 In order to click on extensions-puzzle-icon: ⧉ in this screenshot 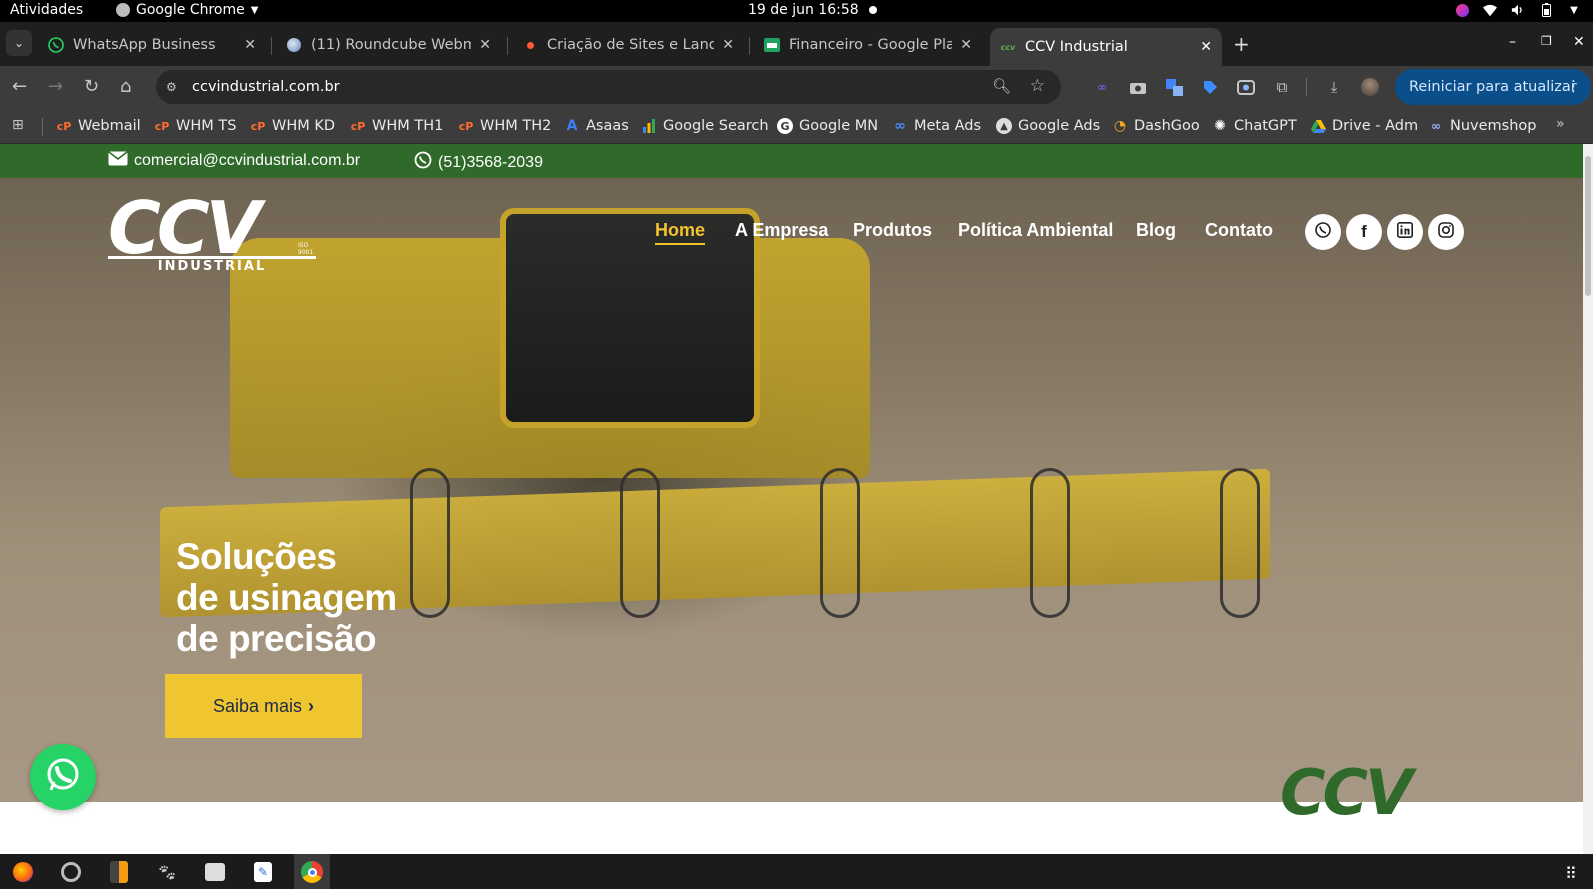, I will do `click(1282, 87)`.